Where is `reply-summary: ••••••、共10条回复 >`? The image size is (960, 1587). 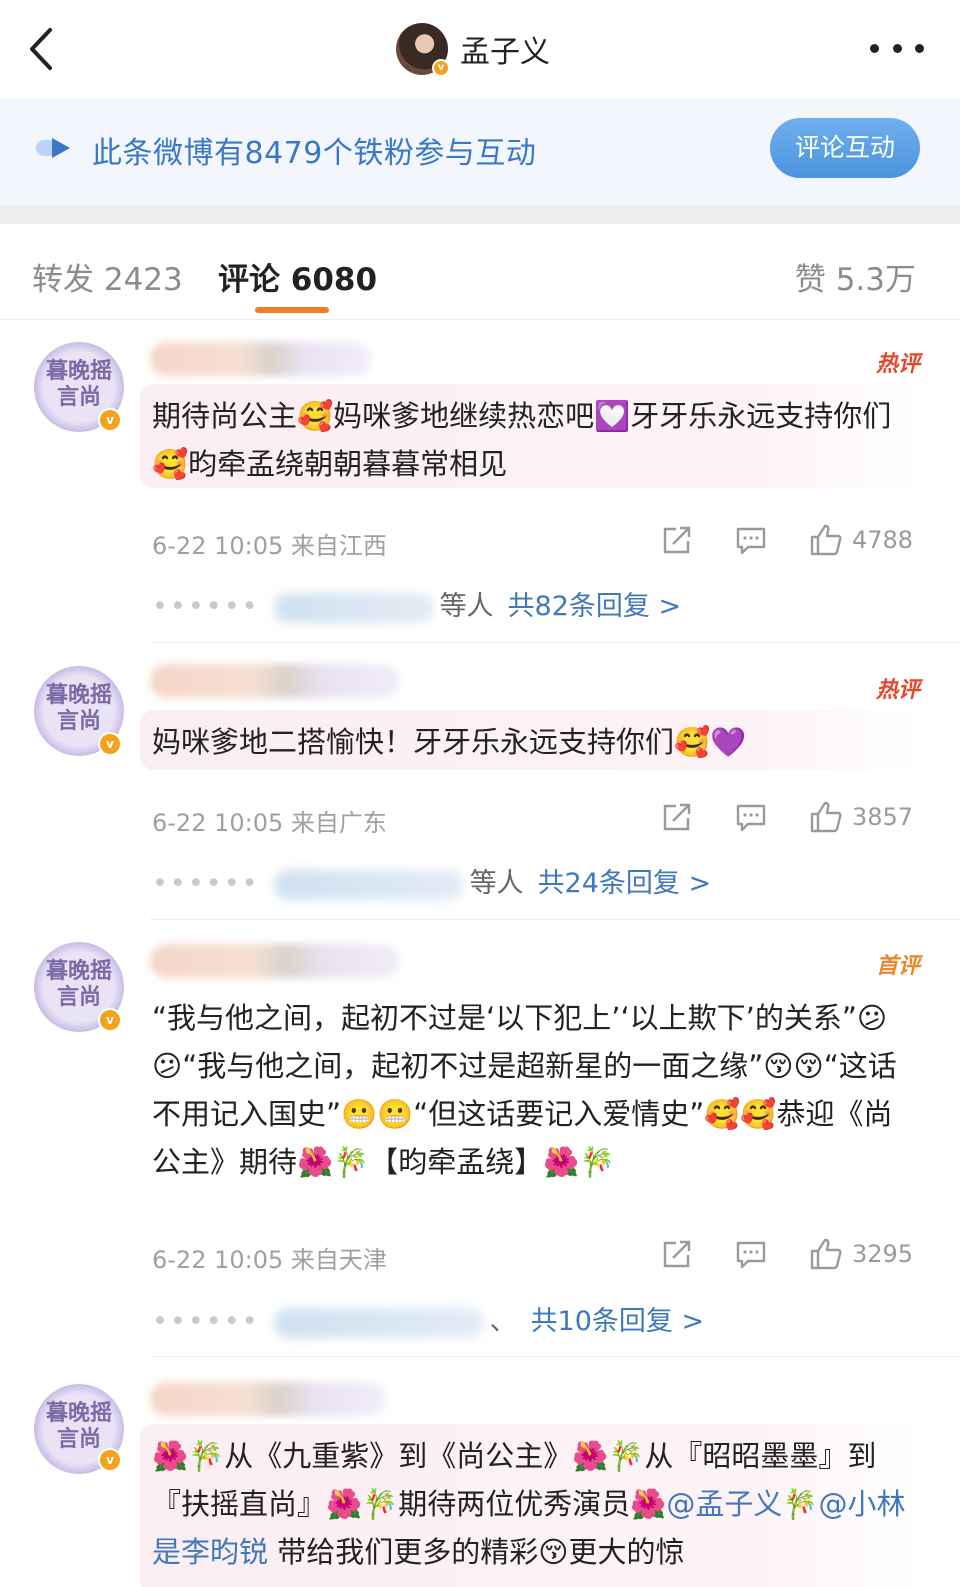
reply-summary: ••••••、共10条回复 > is located at coordinates (428, 1318).